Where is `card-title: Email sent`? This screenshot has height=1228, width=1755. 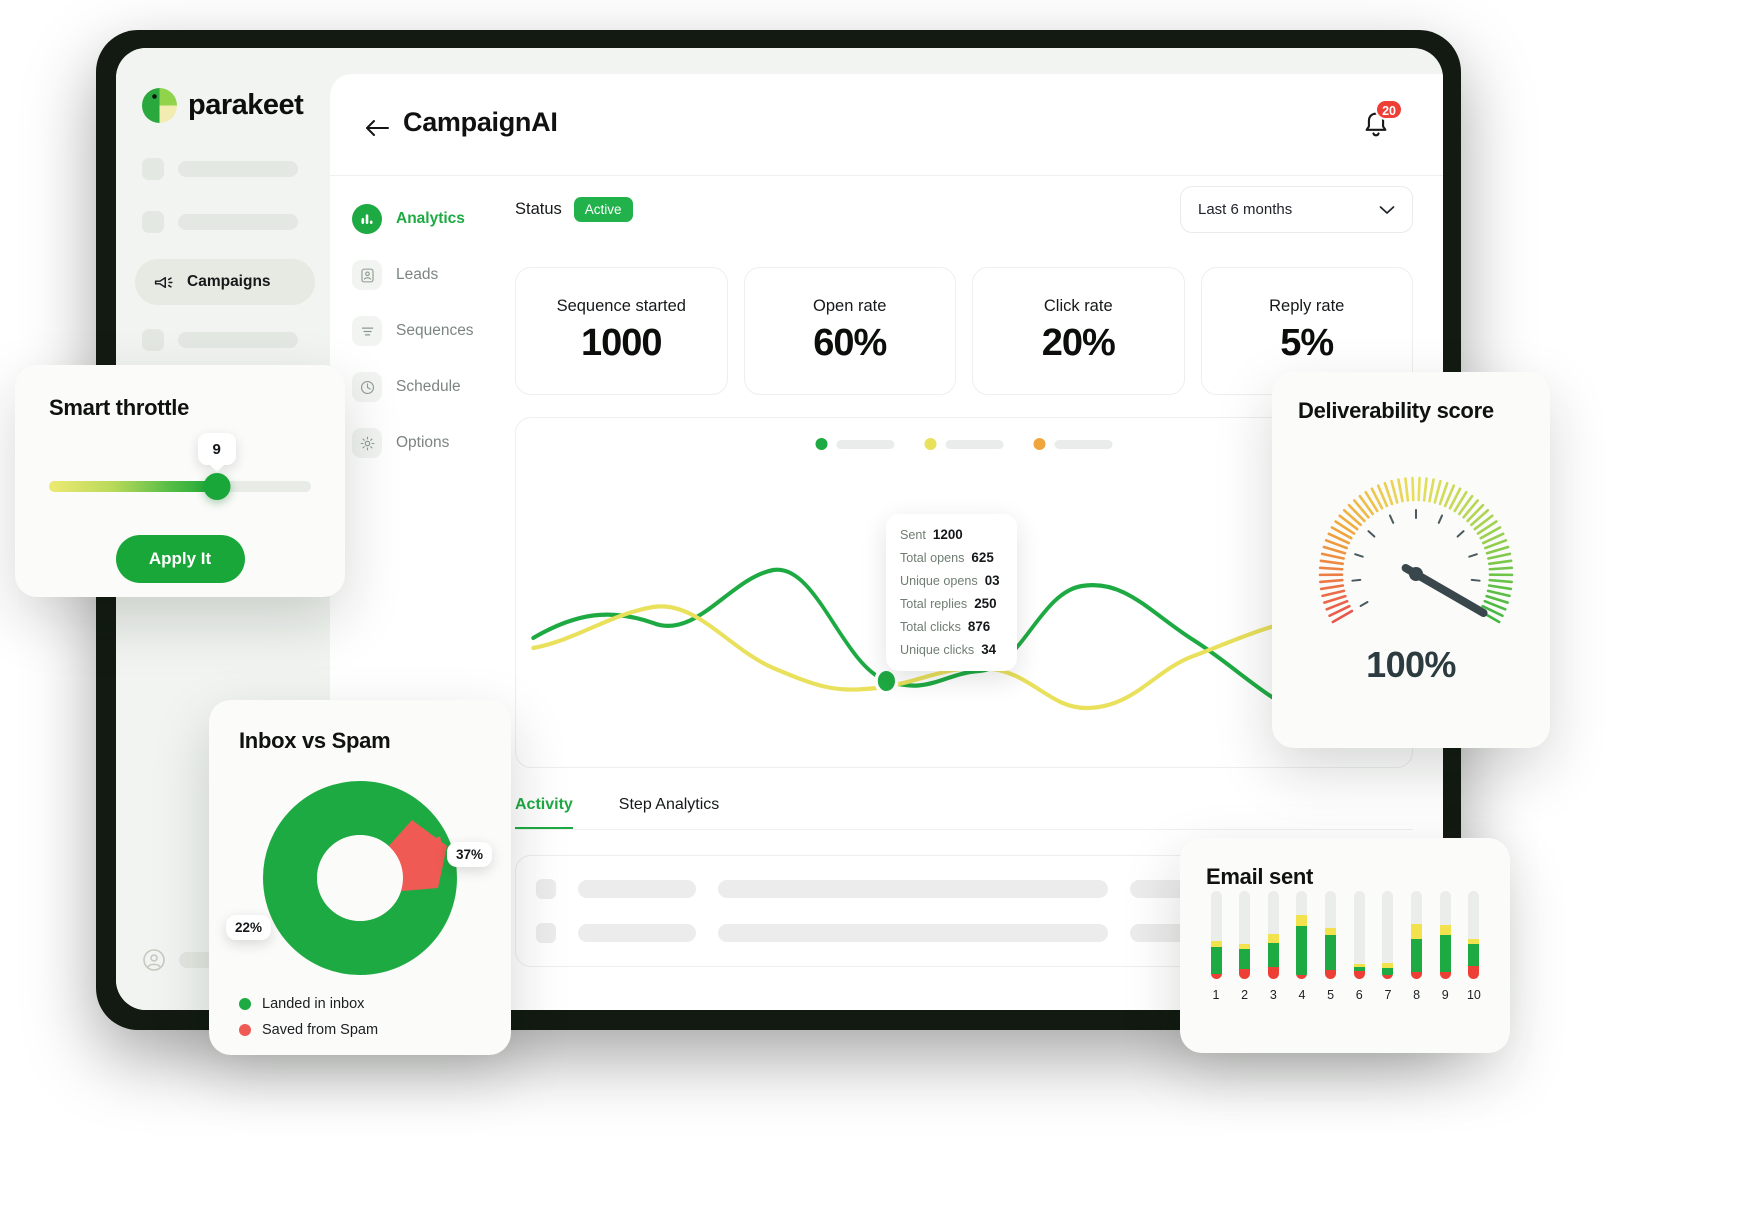 card-title: Email sent is located at coordinates (1260, 876).